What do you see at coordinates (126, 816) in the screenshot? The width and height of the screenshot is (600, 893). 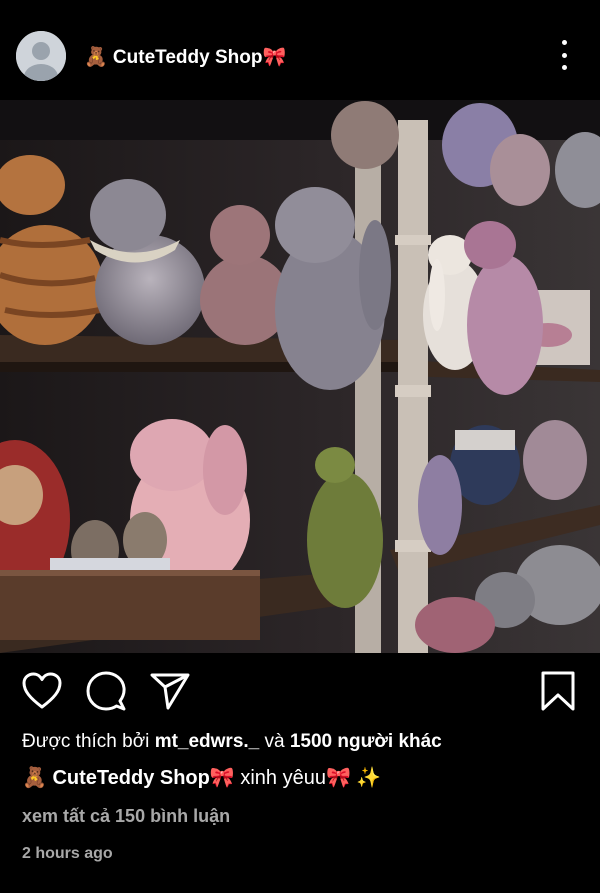 I see `view-all-comments-link: xem tất cả 150 bình luận` at bounding box center [126, 816].